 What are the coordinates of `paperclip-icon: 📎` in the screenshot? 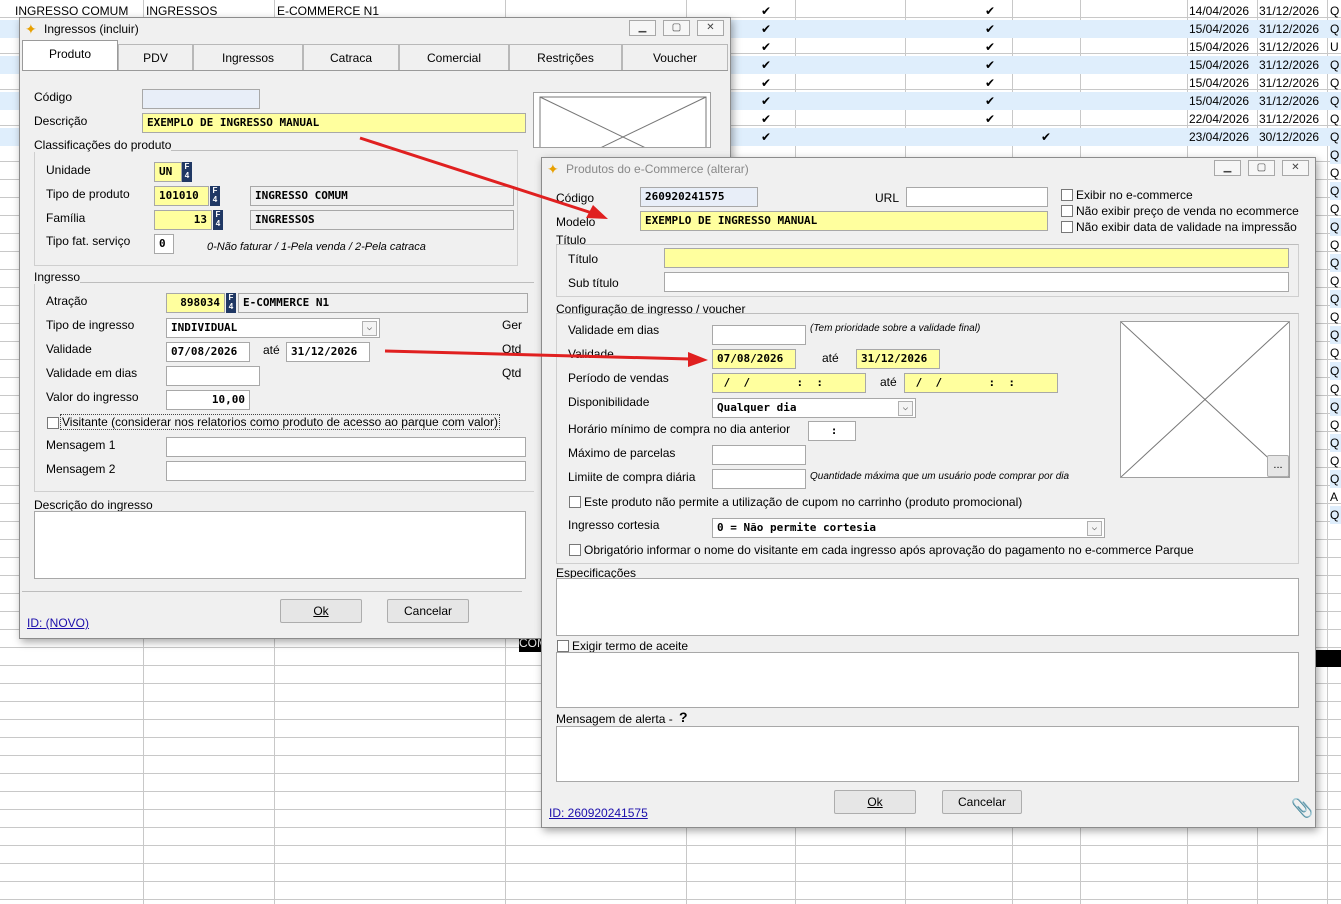 It's located at (1302, 808).